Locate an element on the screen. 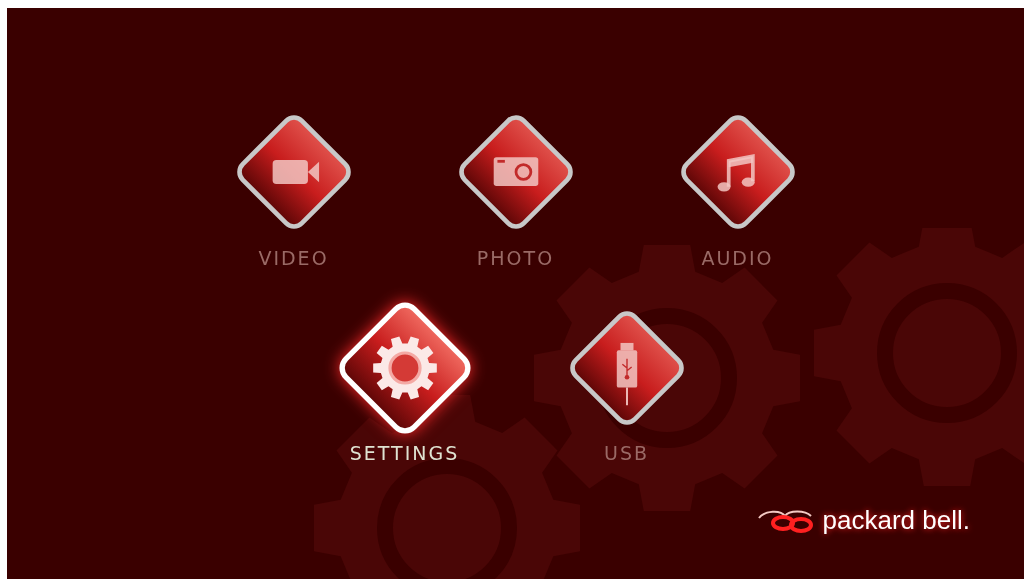 This screenshot has height=579, width=1024. menu-item: USB is located at coordinates (626, 384).